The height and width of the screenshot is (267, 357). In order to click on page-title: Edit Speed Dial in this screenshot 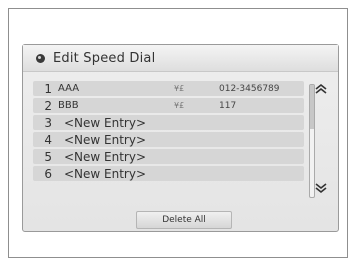, I will do `click(104, 58)`.